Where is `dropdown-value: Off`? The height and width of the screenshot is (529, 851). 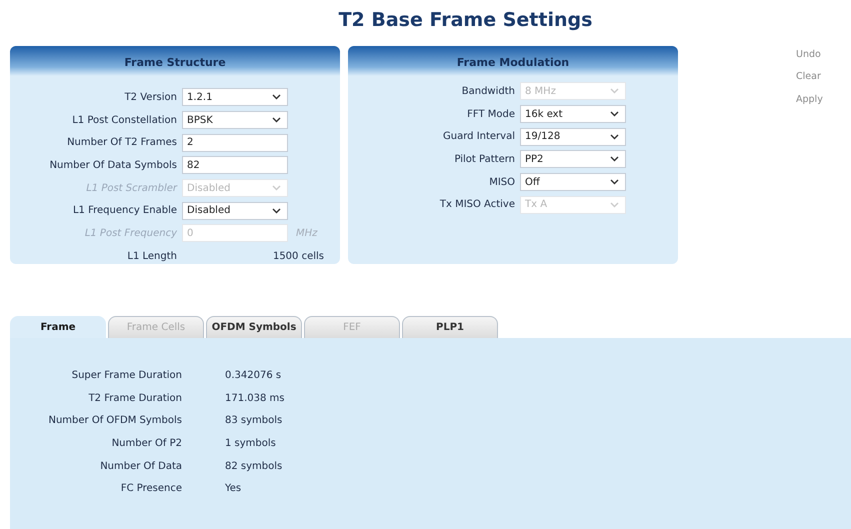
dropdown-value: Off is located at coordinates (532, 183).